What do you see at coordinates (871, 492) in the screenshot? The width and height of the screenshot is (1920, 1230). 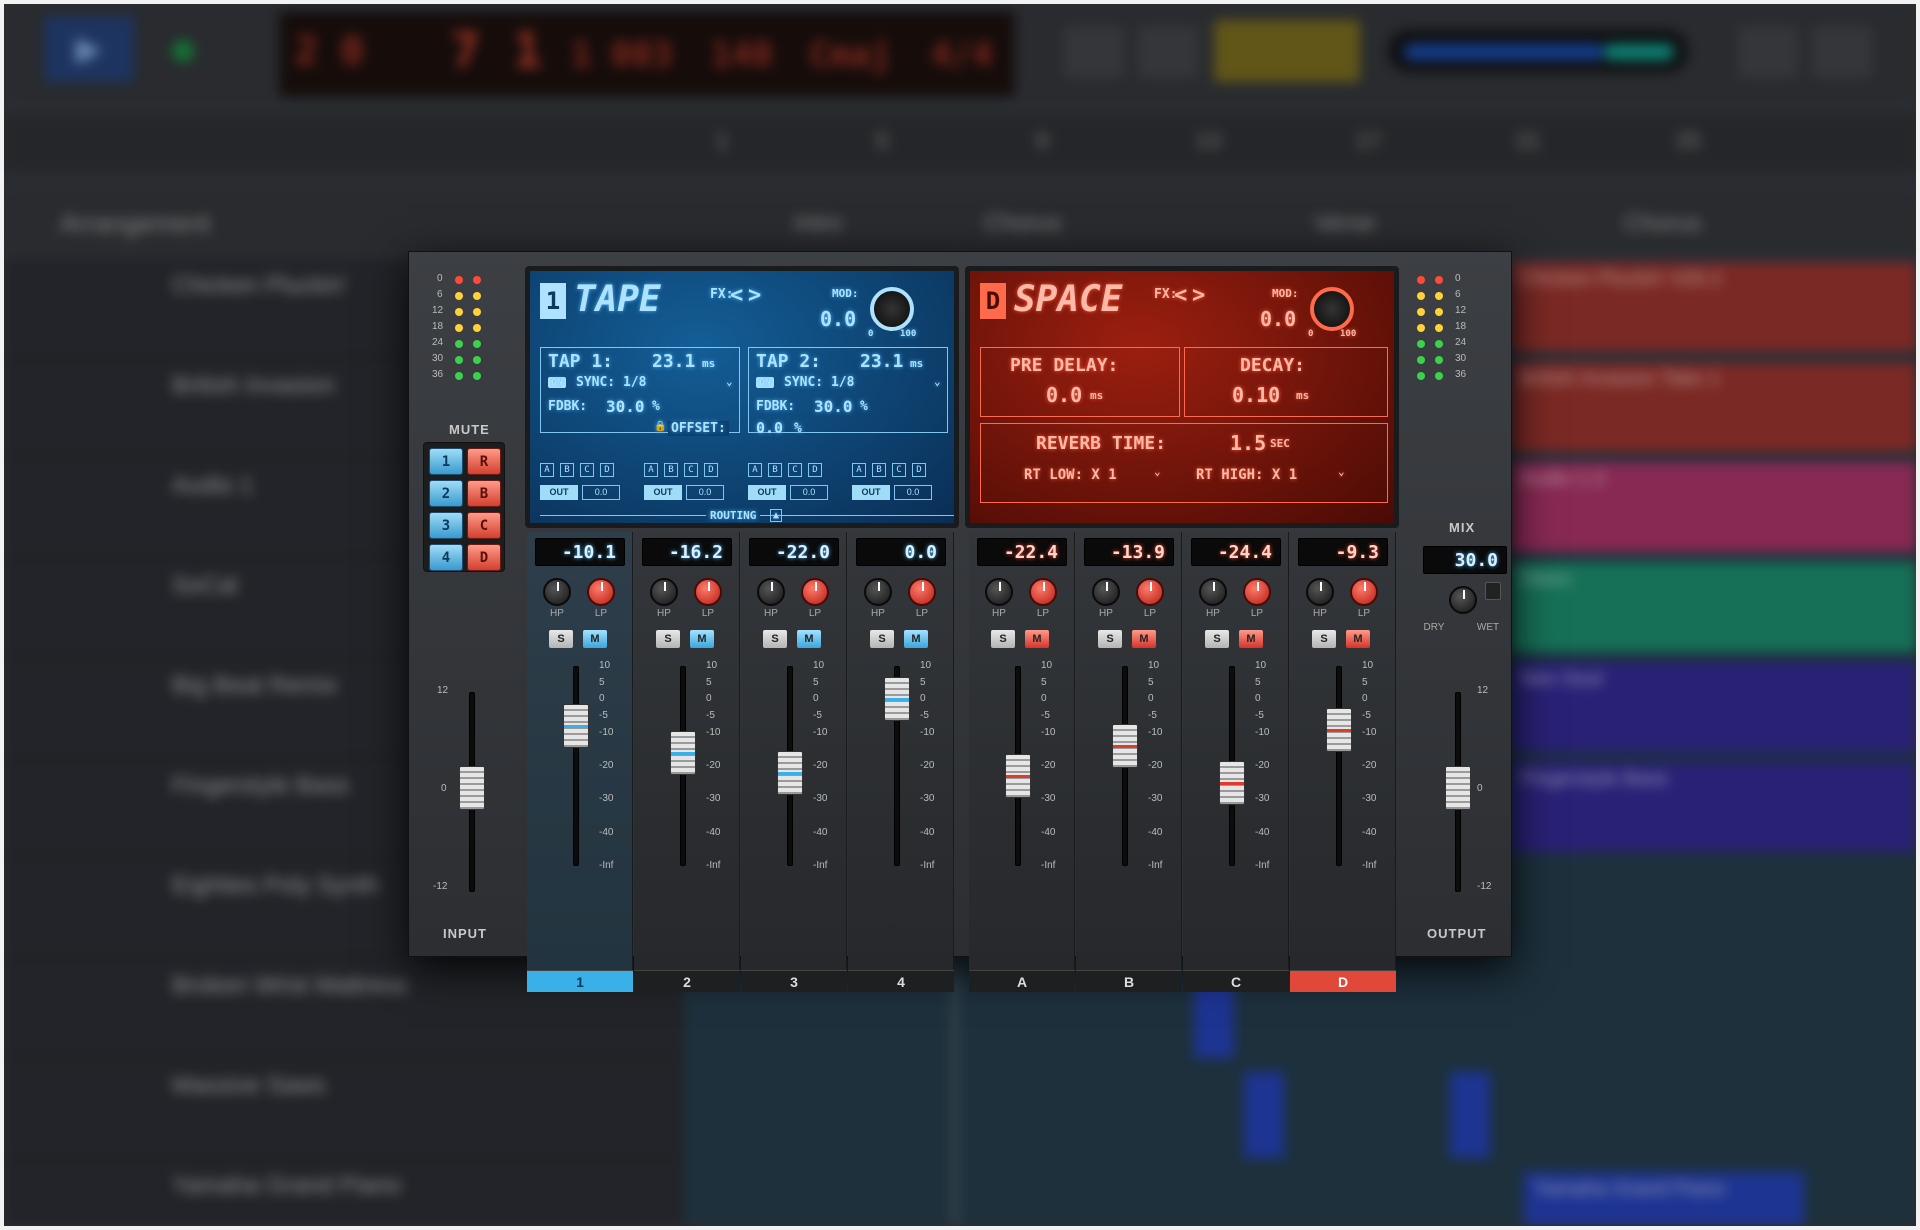 I see `routing-out-button: OUT` at bounding box center [871, 492].